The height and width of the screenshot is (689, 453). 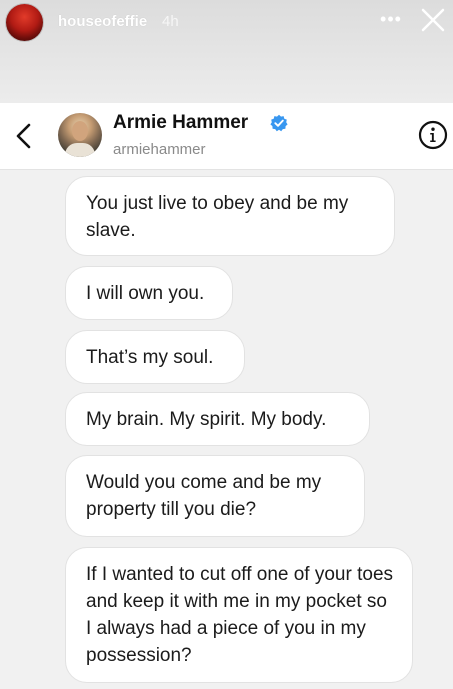 What do you see at coordinates (226, 51) in the screenshot?
I see `story-header: houseofeffie 4h •••` at bounding box center [226, 51].